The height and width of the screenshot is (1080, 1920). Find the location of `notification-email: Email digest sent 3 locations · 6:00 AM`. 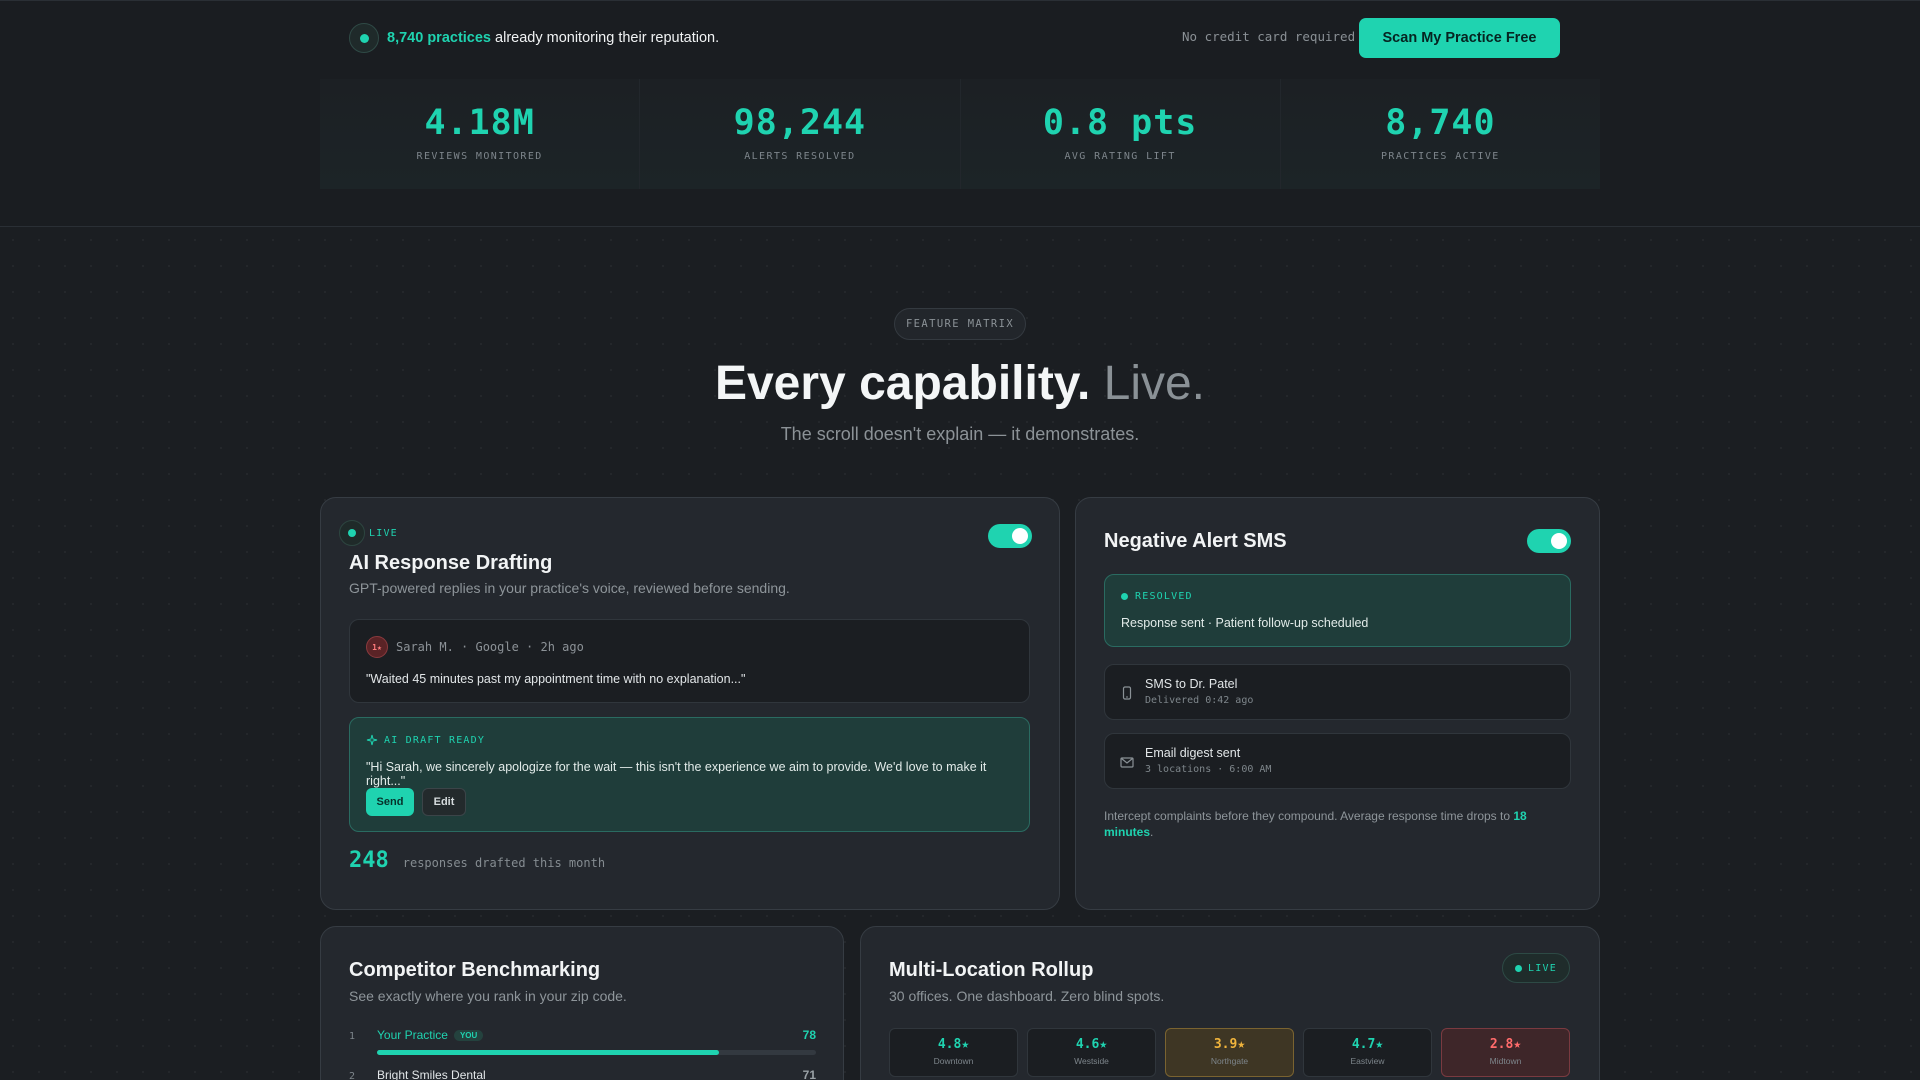

notification-email: Email digest sent 3 locations · 6:00 AM is located at coordinates (1337, 761).